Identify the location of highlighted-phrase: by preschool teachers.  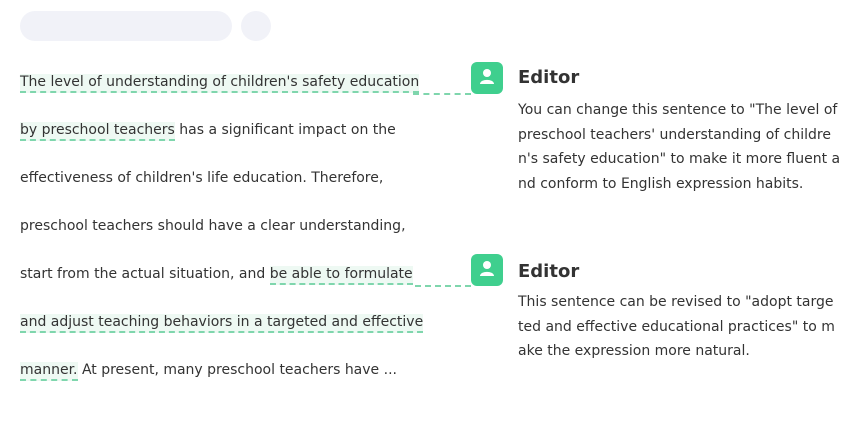
(97, 131).